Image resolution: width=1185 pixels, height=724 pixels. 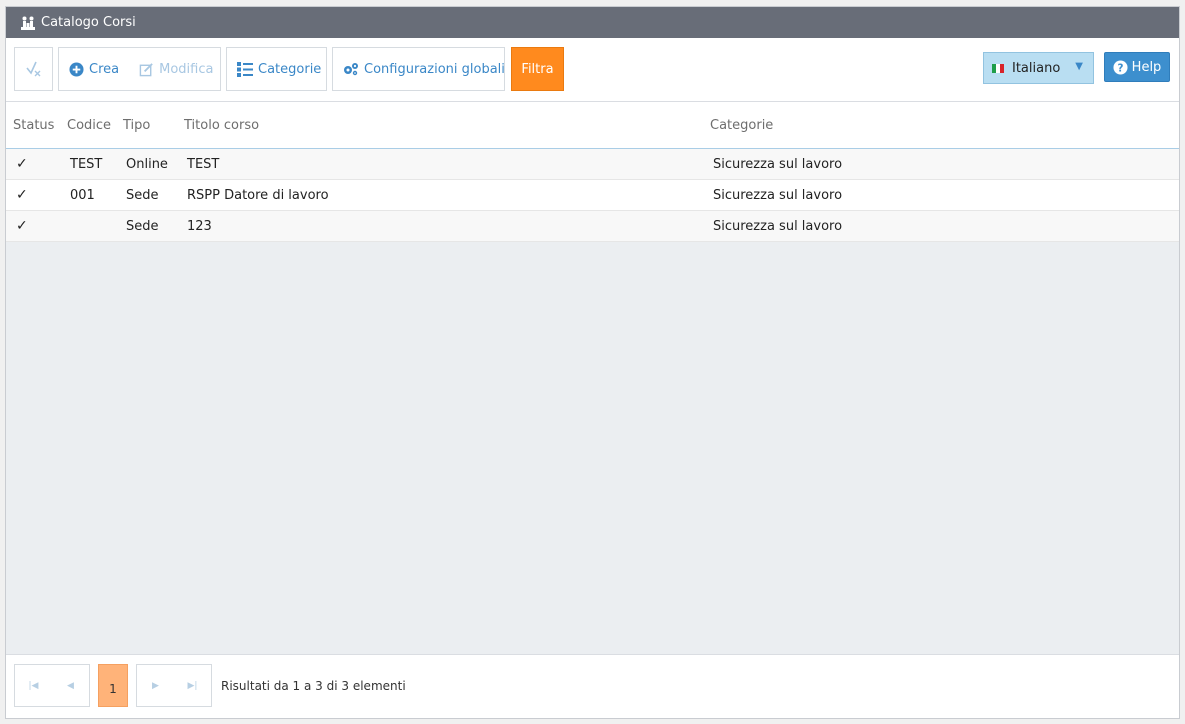 I want to click on edit-button-group: Crea Modifica, so click(x=139, y=69).